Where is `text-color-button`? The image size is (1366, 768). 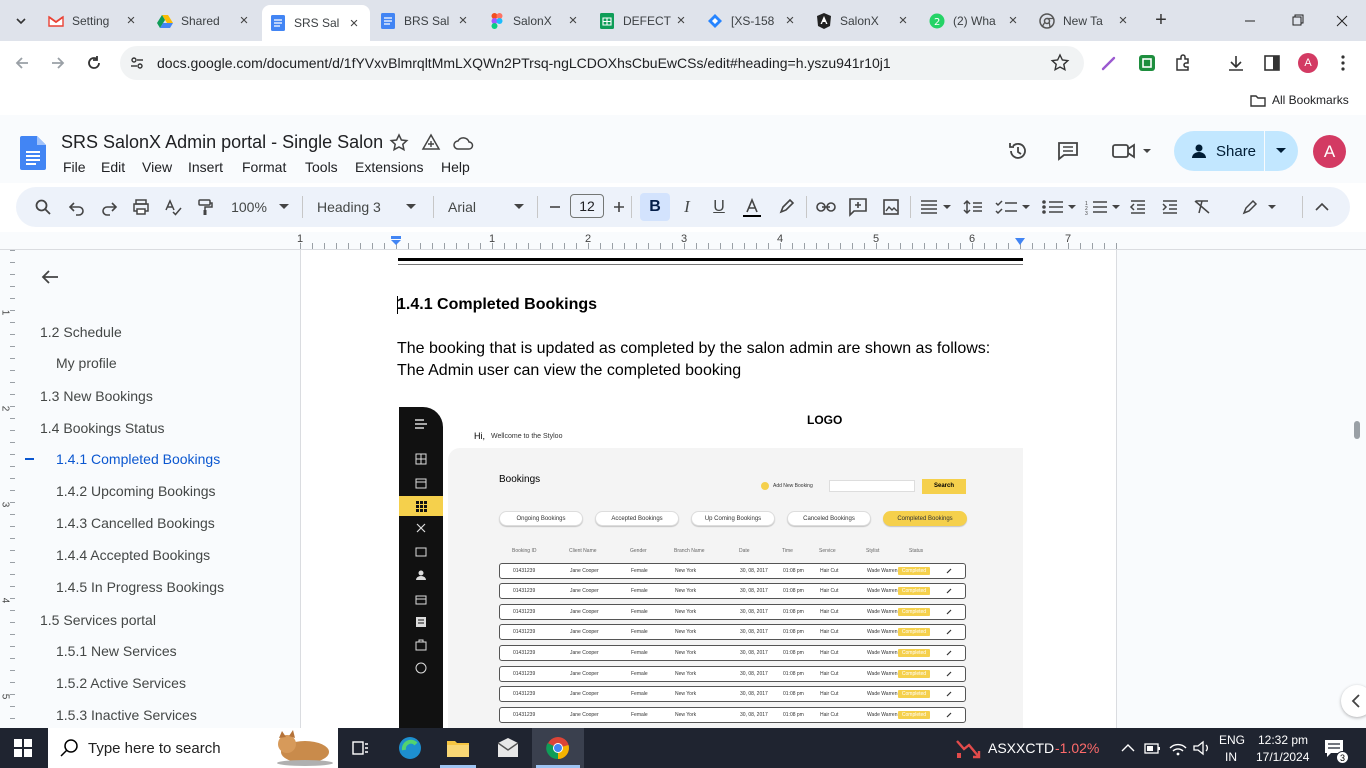 text-color-button is located at coordinates (752, 207).